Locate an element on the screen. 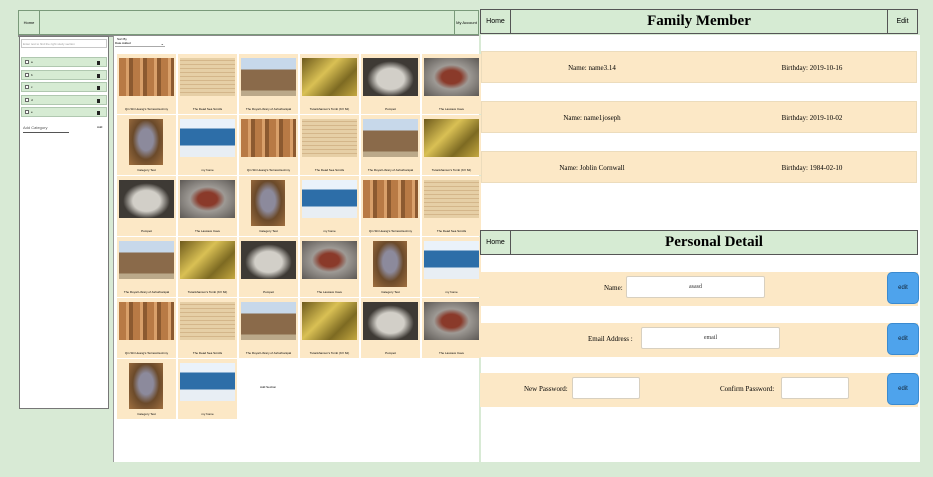 This screenshot has height=477, width=933. section-caption: The Dead Sea Scrolls is located at coordinates (451, 231).